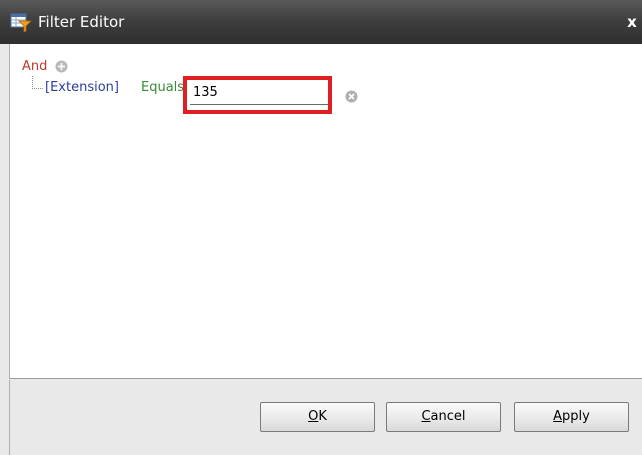 The image size is (642, 455). What do you see at coordinates (351, 96) in the screenshot?
I see `remove-circle-icon` at bounding box center [351, 96].